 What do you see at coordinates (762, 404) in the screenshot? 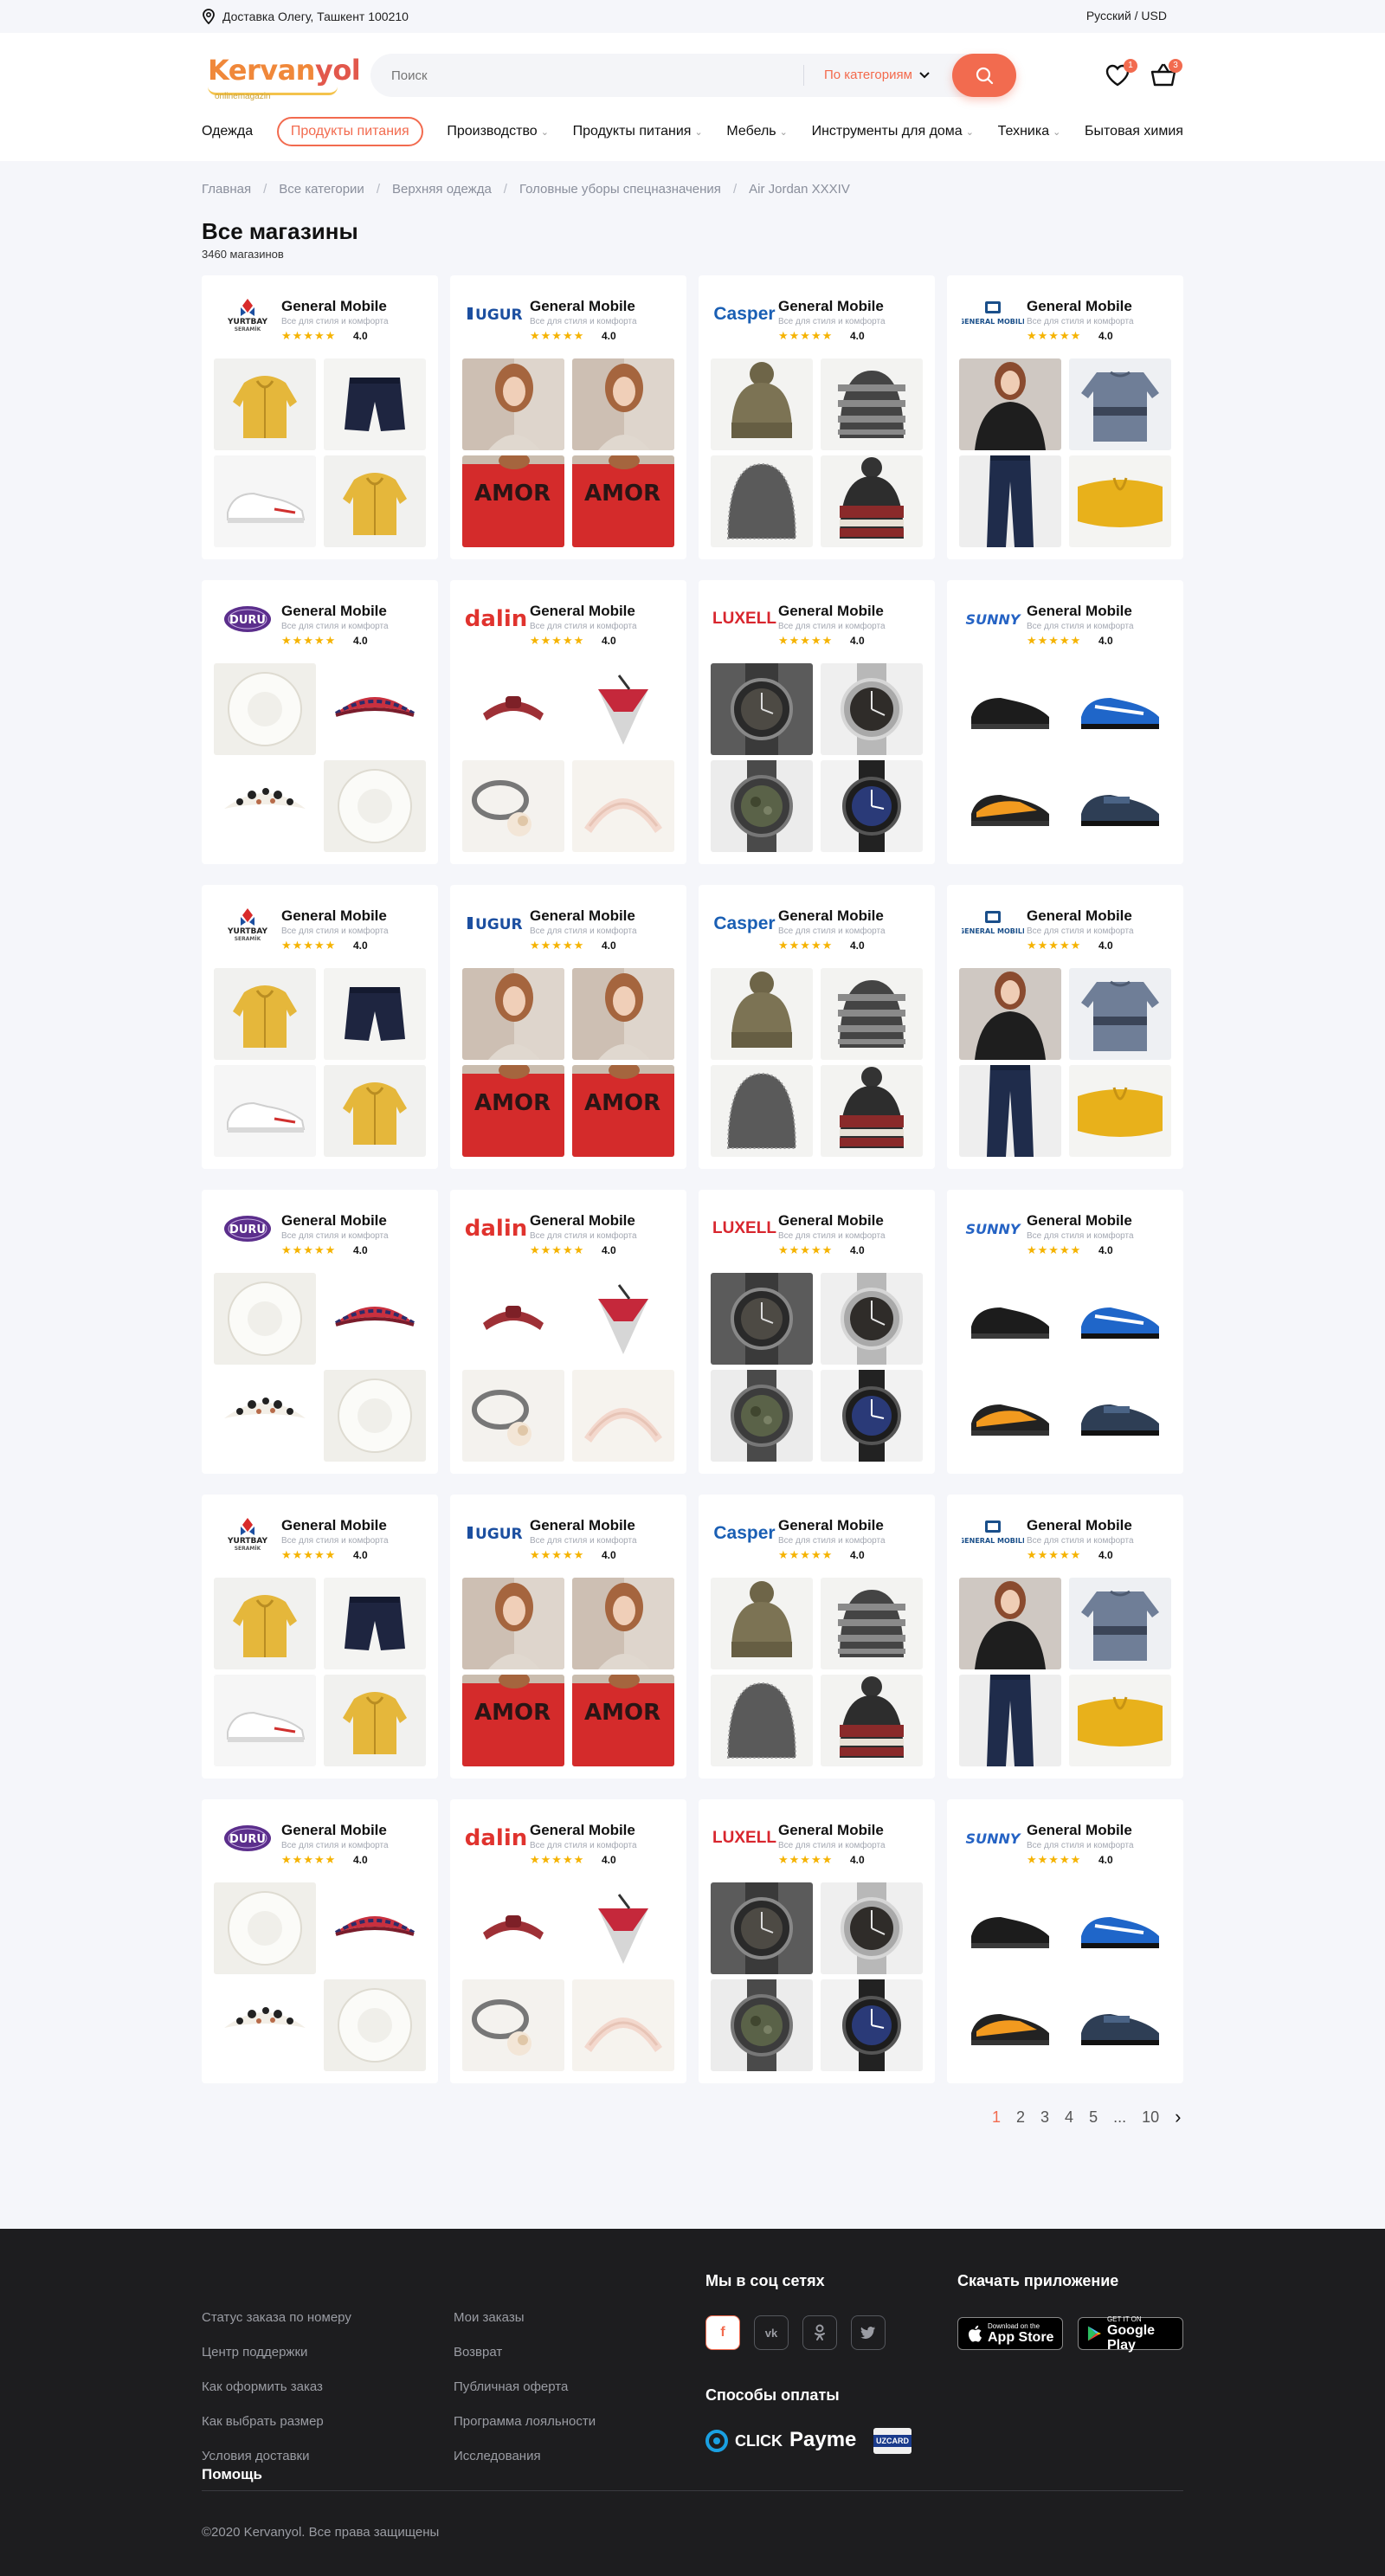
I see `product-thumbnail-olive-beanie` at bounding box center [762, 404].